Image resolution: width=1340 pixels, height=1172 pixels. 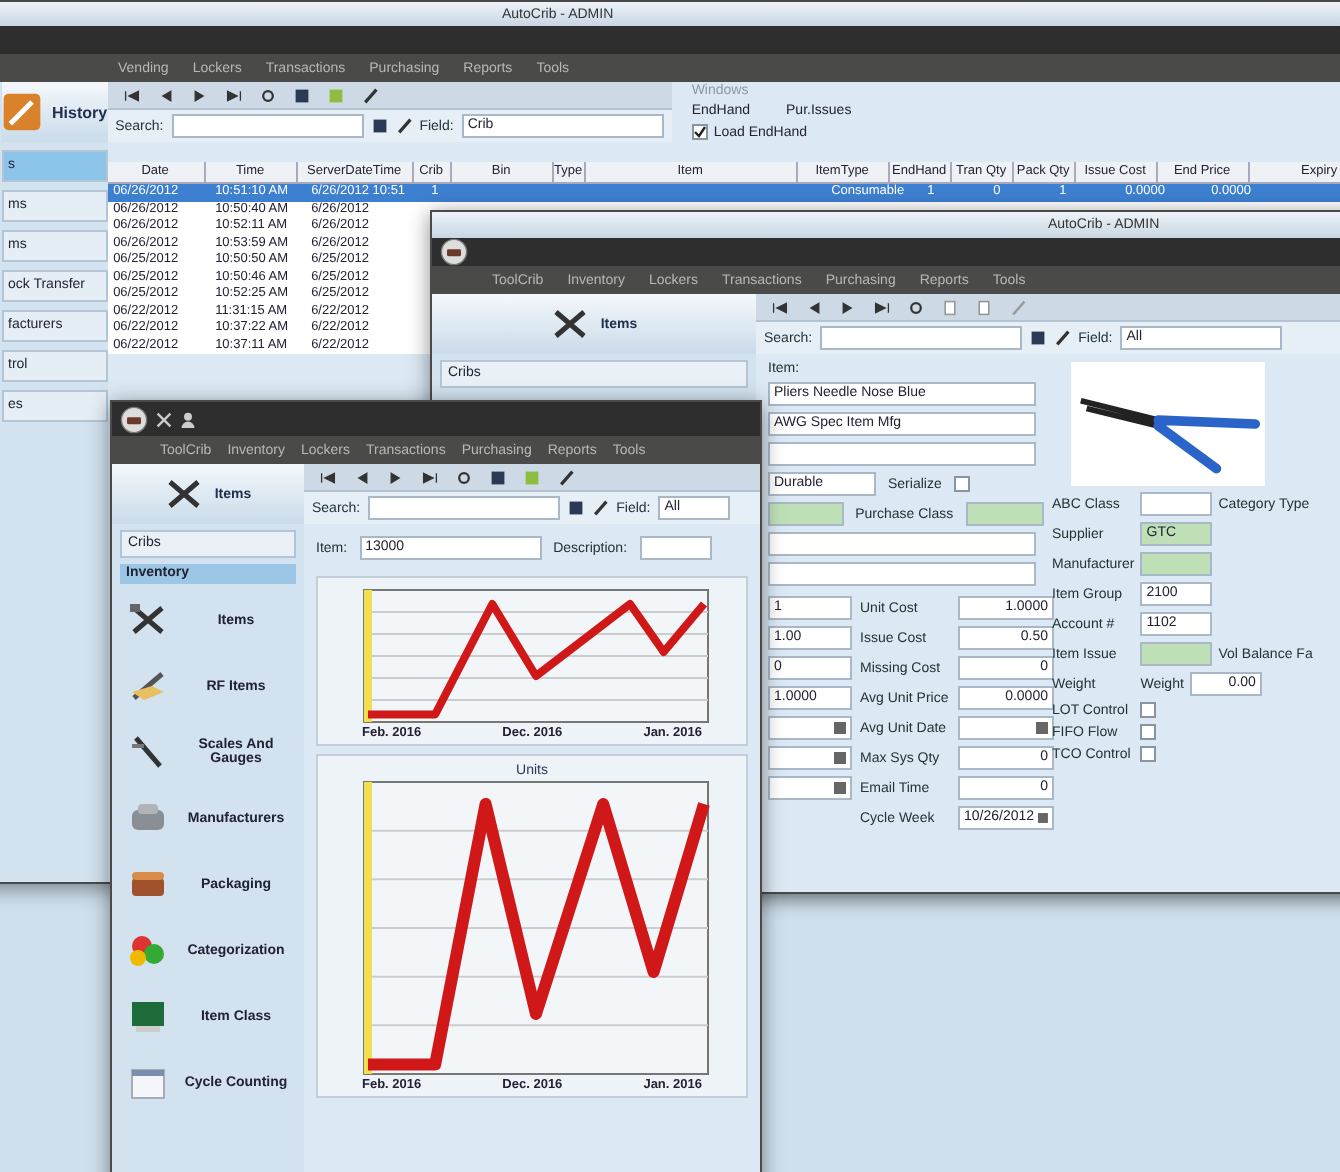 I want to click on module-title: History, so click(x=80, y=112).